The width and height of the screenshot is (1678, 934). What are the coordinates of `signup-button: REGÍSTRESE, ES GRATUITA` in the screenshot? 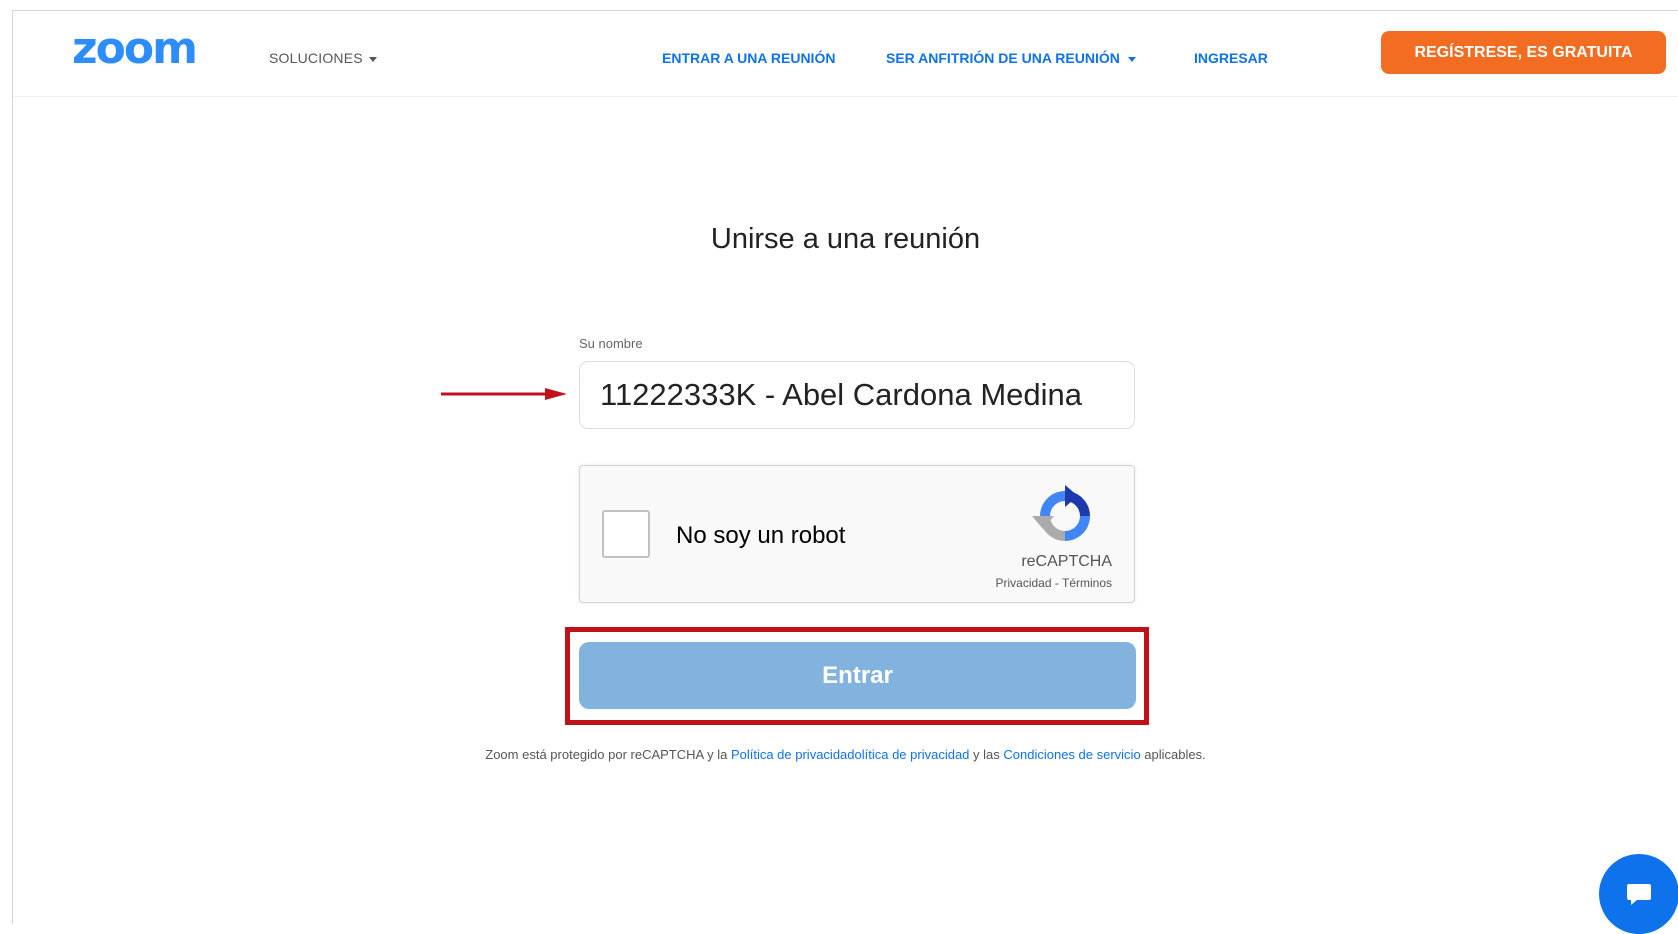 It's located at (1523, 52).